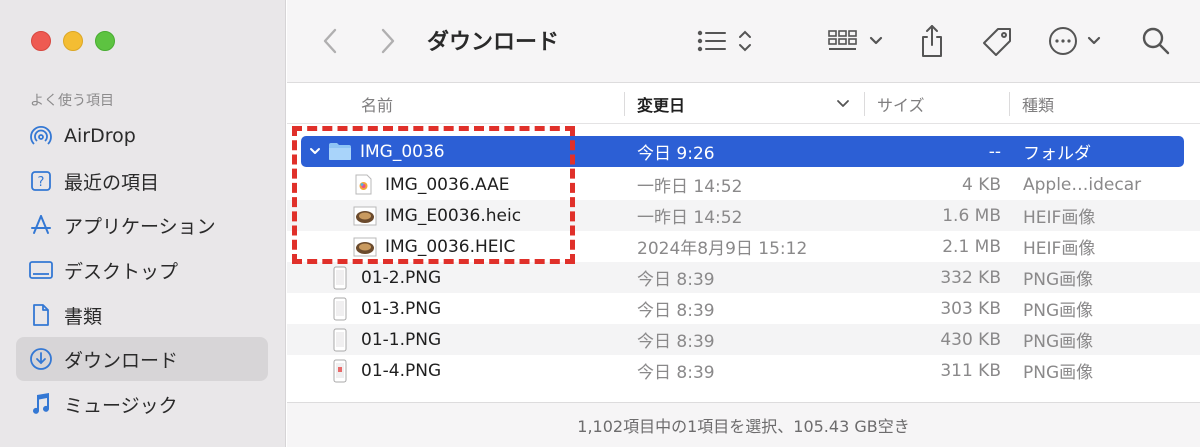 This screenshot has height=447, width=1200. I want to click on table-row: 01-1.PNG 今日 8:39 430 KB PNG画像, so click(743, 339).